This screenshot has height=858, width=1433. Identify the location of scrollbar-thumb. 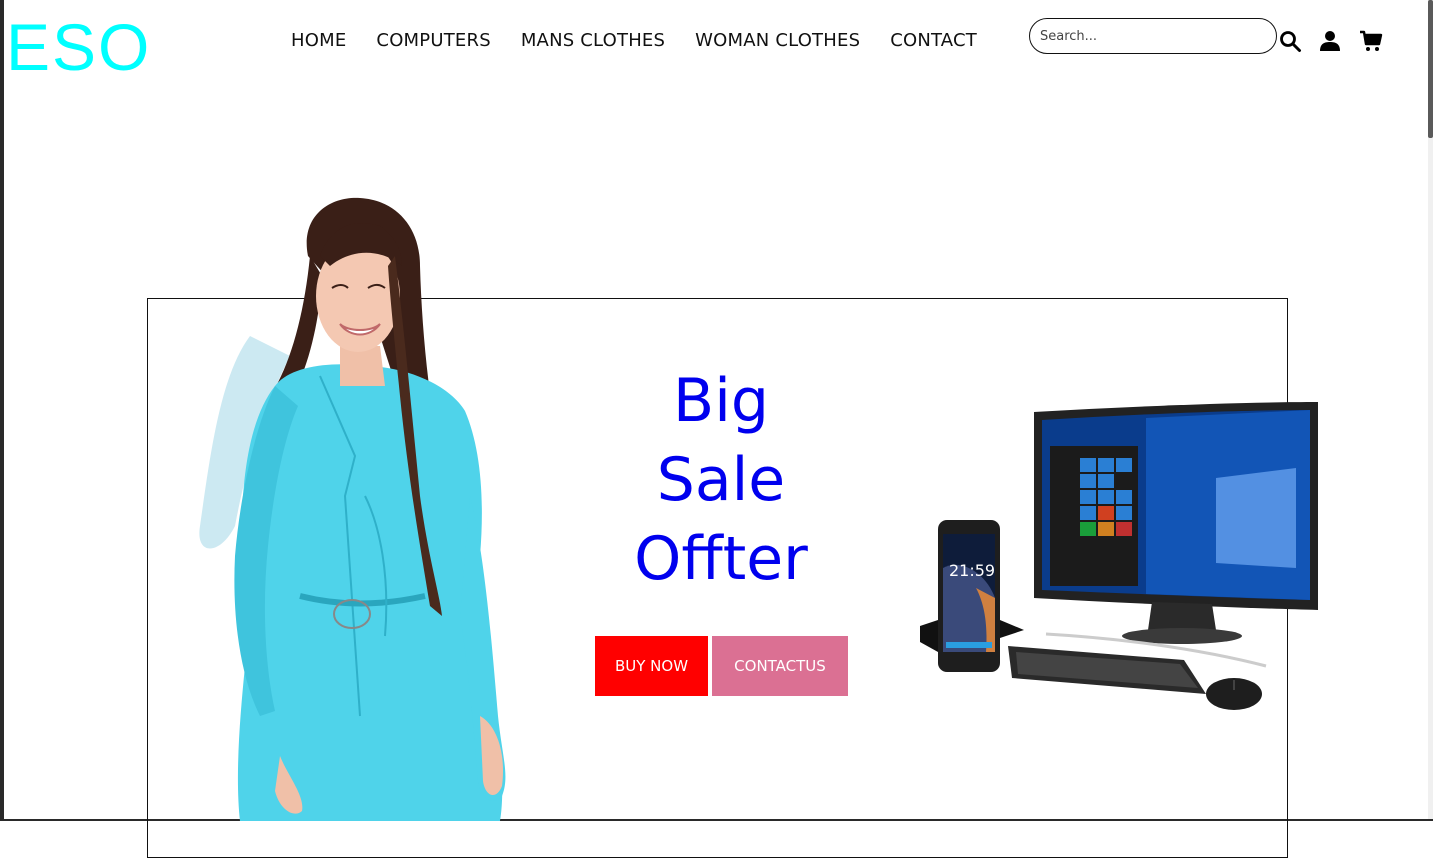
(1430, 69).